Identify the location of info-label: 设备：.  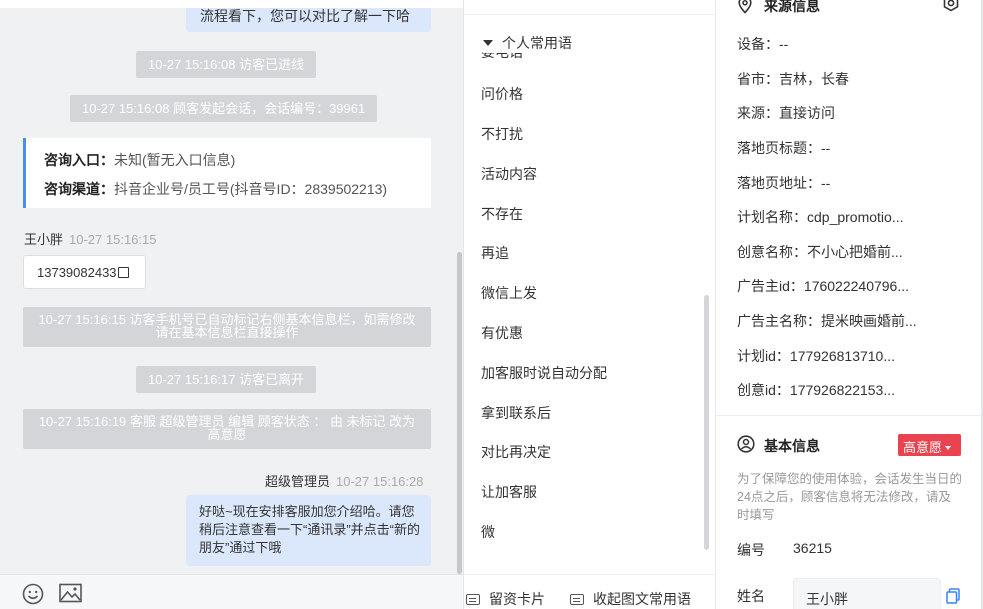
(758, 44).